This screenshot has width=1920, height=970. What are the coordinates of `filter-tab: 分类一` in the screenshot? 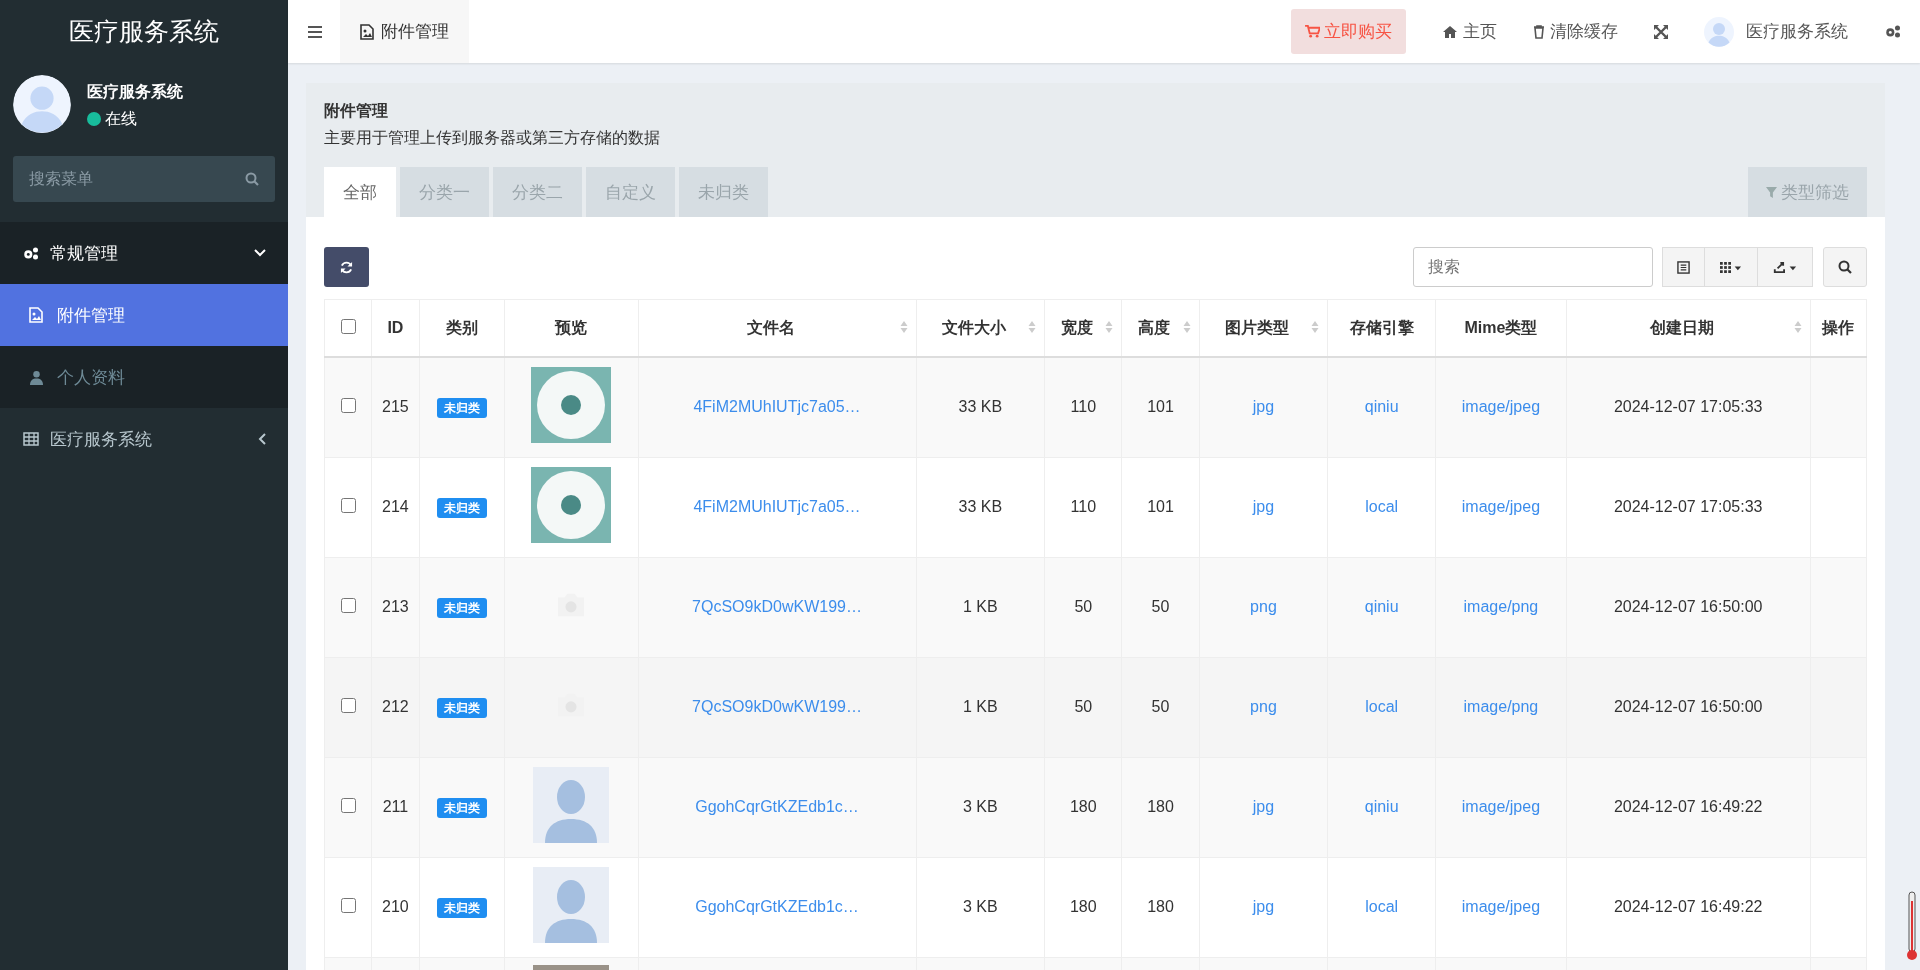 It's located at (444, 192).